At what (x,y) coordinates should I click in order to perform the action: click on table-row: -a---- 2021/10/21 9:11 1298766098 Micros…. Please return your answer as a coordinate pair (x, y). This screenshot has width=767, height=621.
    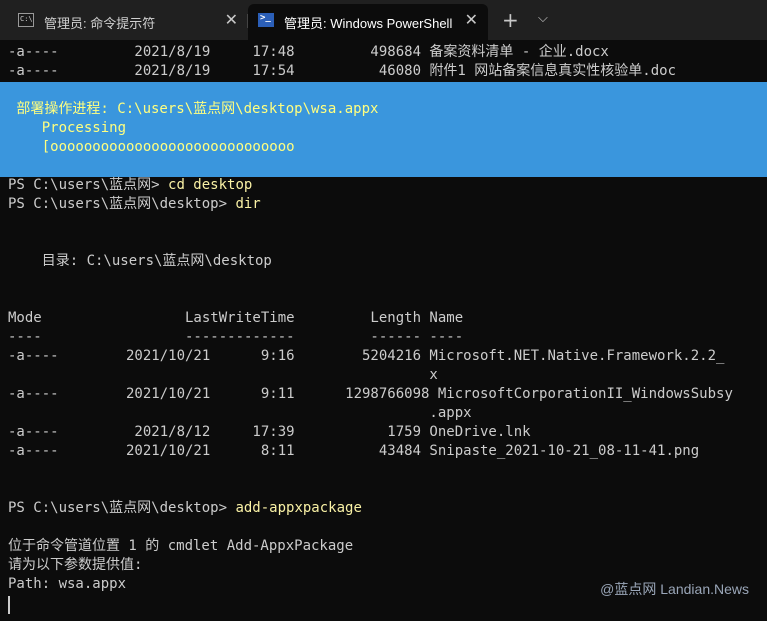
    Looking at the image, I should click on (370, 394).